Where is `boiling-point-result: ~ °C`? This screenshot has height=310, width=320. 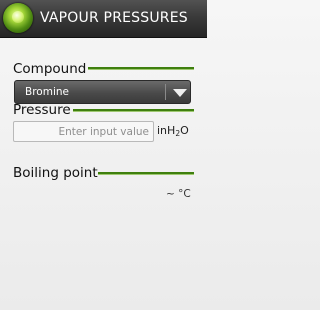 boiling-point-result: ~ °C is located at coordinates (178, 194).